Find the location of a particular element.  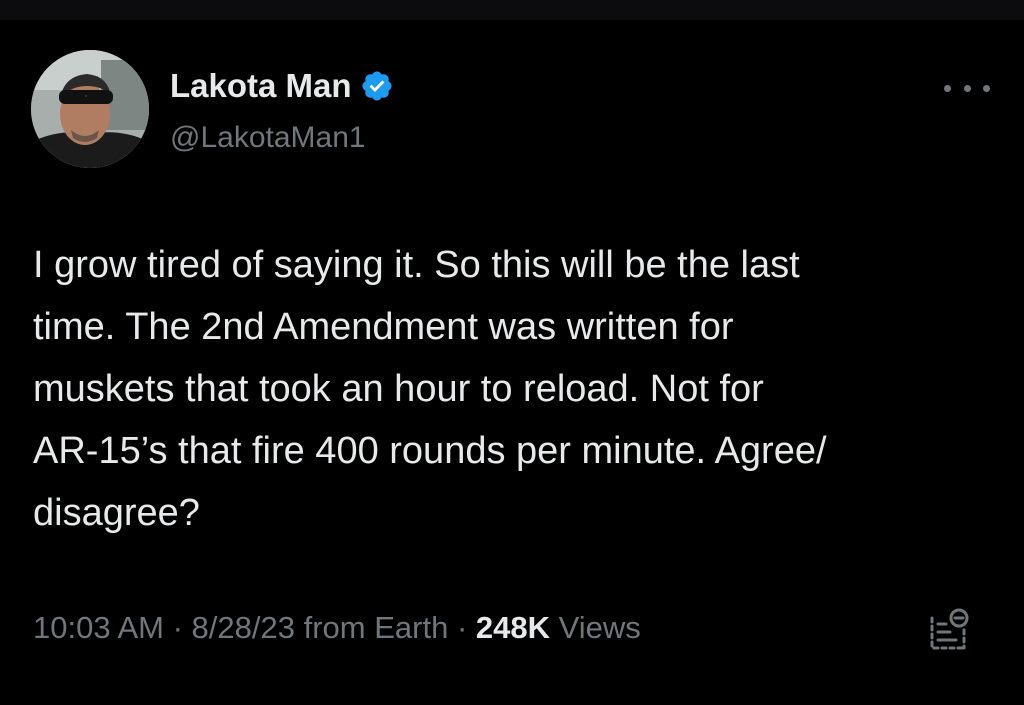

author-handle: @LakotaMan1 is located at coordinates (268, 138).